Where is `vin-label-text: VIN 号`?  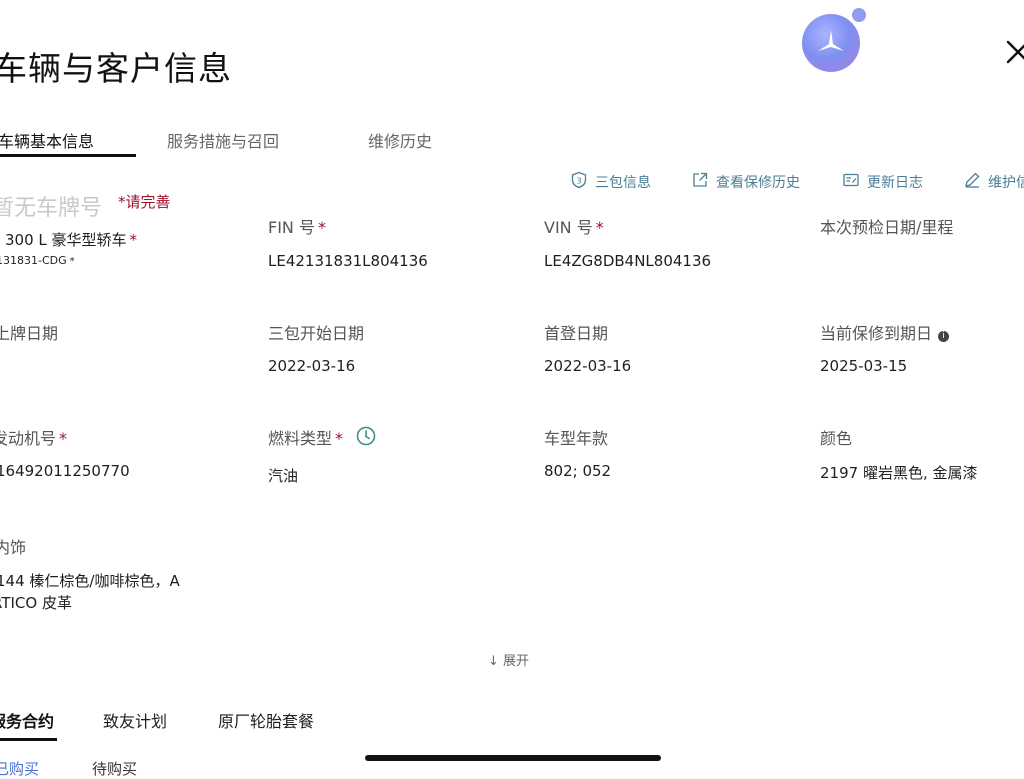
vin-label-text: VIN 号 is located at coordinates (568, 227).